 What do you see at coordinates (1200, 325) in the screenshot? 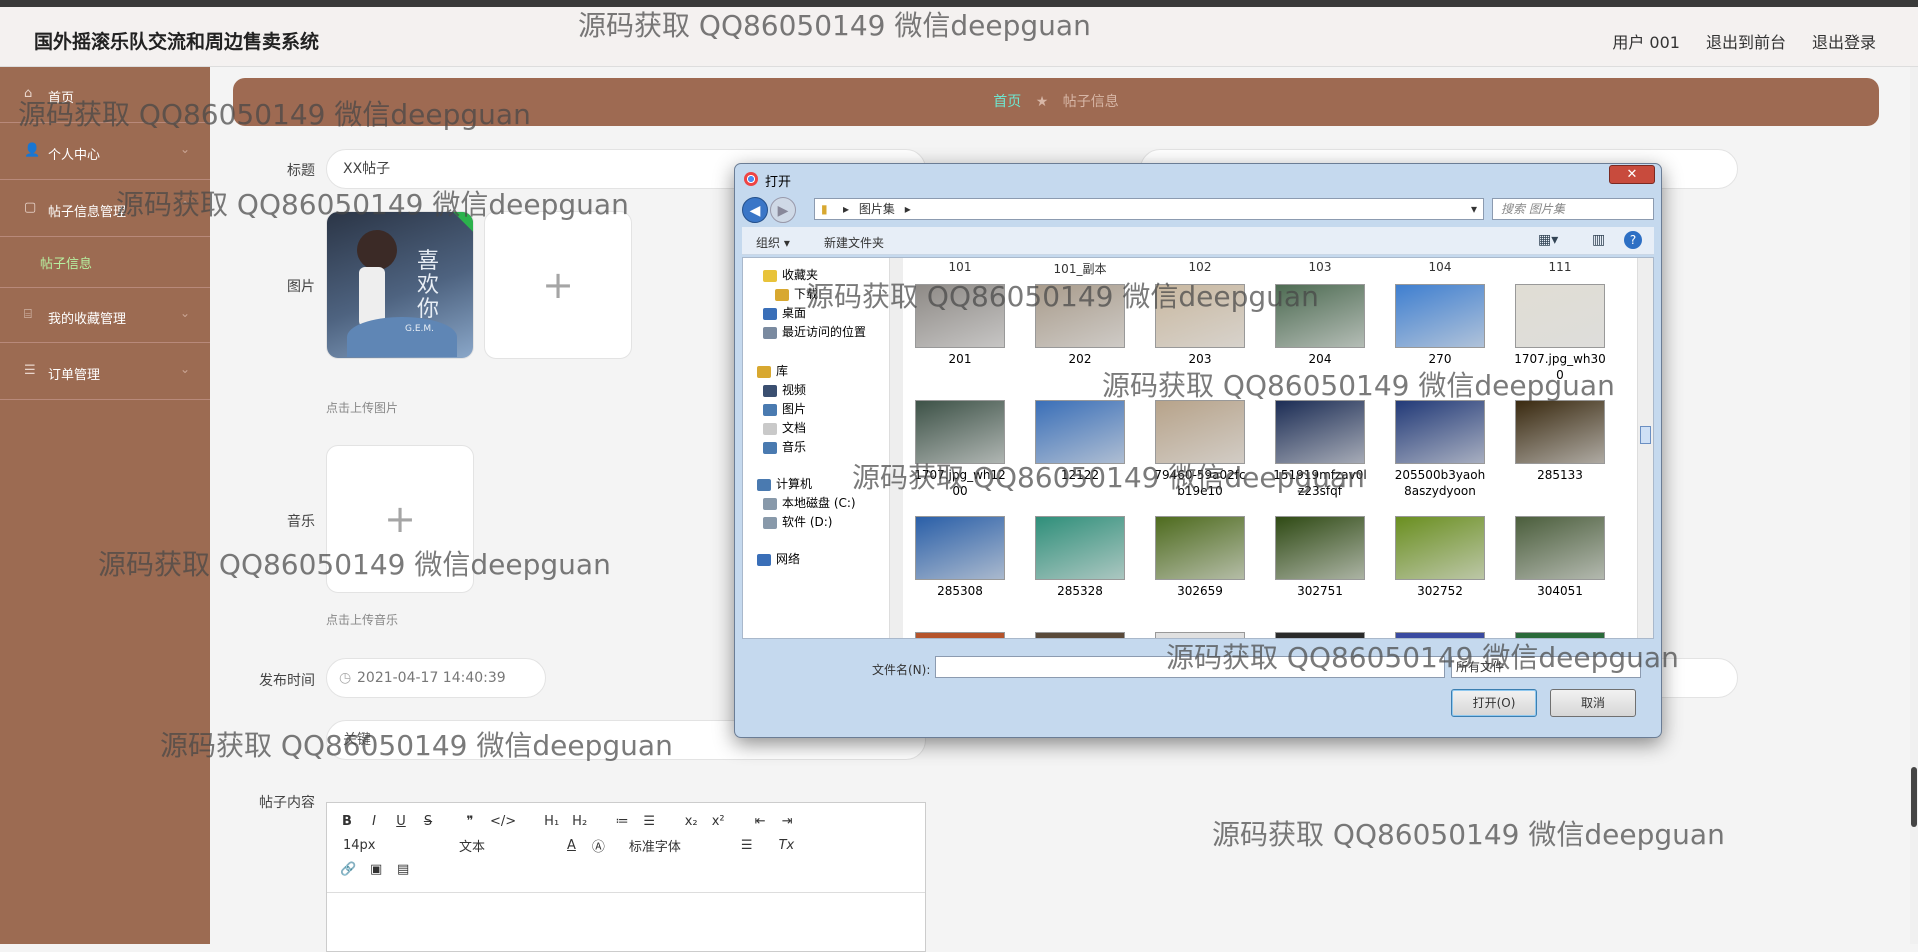
I see `file-item: 203` at bounding box center [1200, 325].